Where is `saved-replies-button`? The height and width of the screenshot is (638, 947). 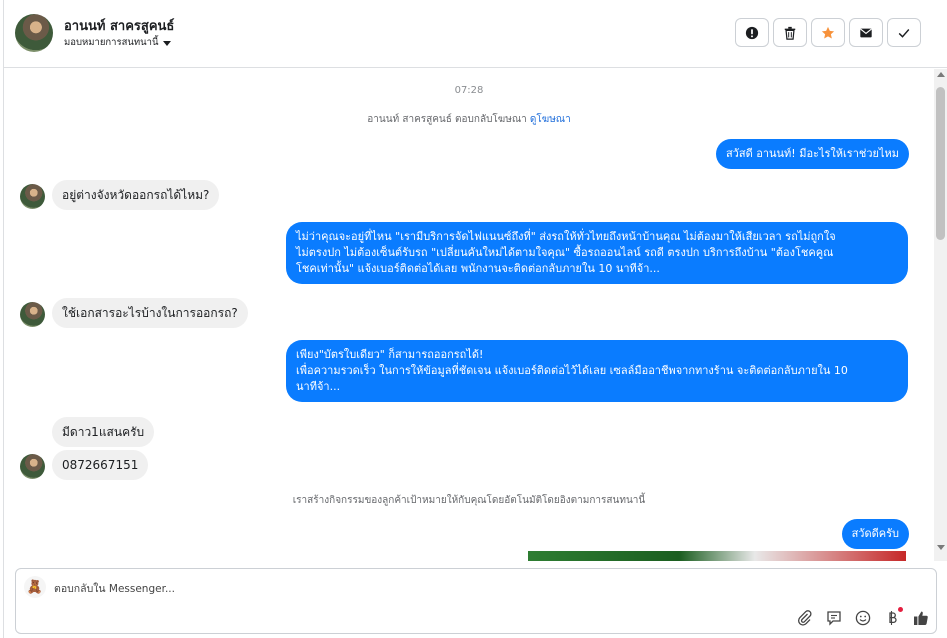 saved-replies-button is located at coordinates (833, 617).